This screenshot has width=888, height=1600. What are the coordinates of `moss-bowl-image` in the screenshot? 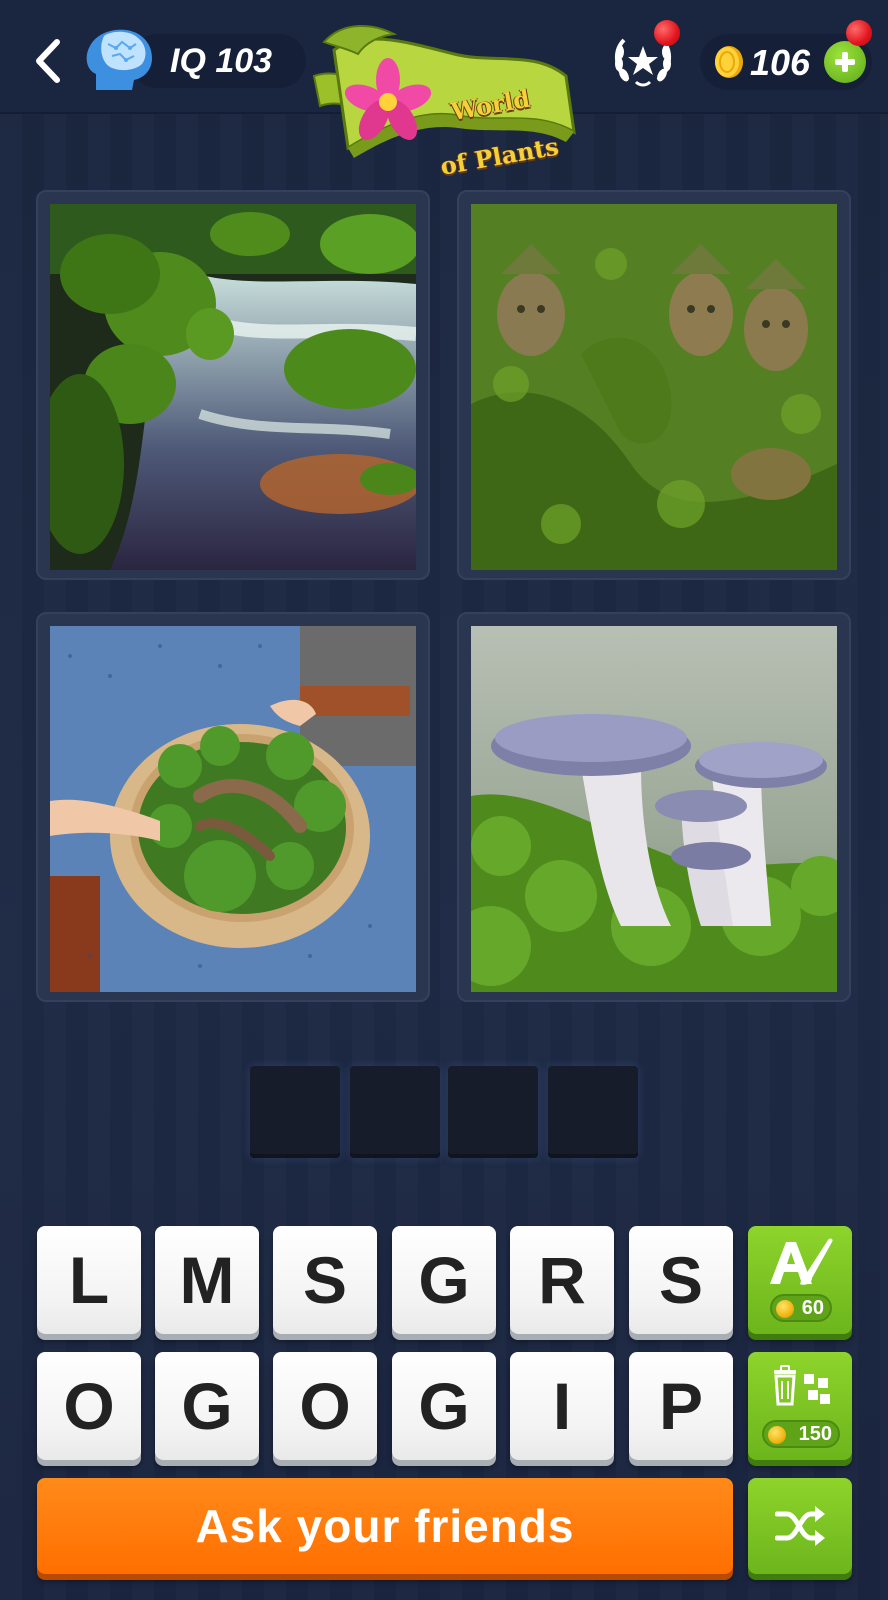 It's located at (233, 809).